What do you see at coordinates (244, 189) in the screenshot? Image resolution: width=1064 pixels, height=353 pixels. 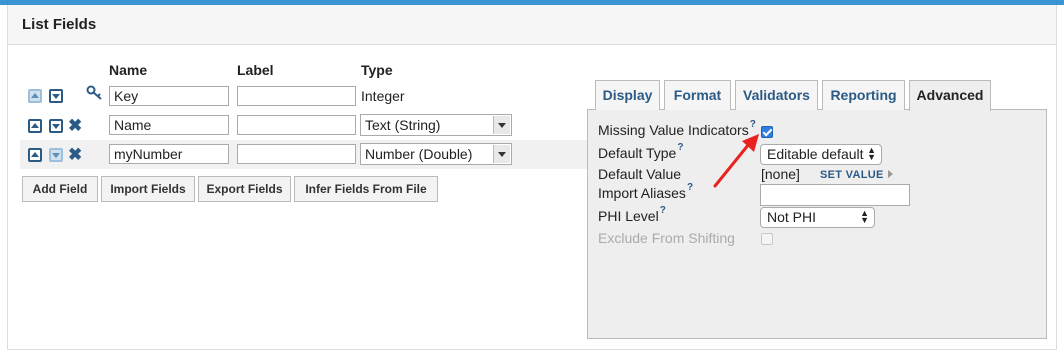 I see `export-fields-button: Export Fields` at bounding box center [244, 189].